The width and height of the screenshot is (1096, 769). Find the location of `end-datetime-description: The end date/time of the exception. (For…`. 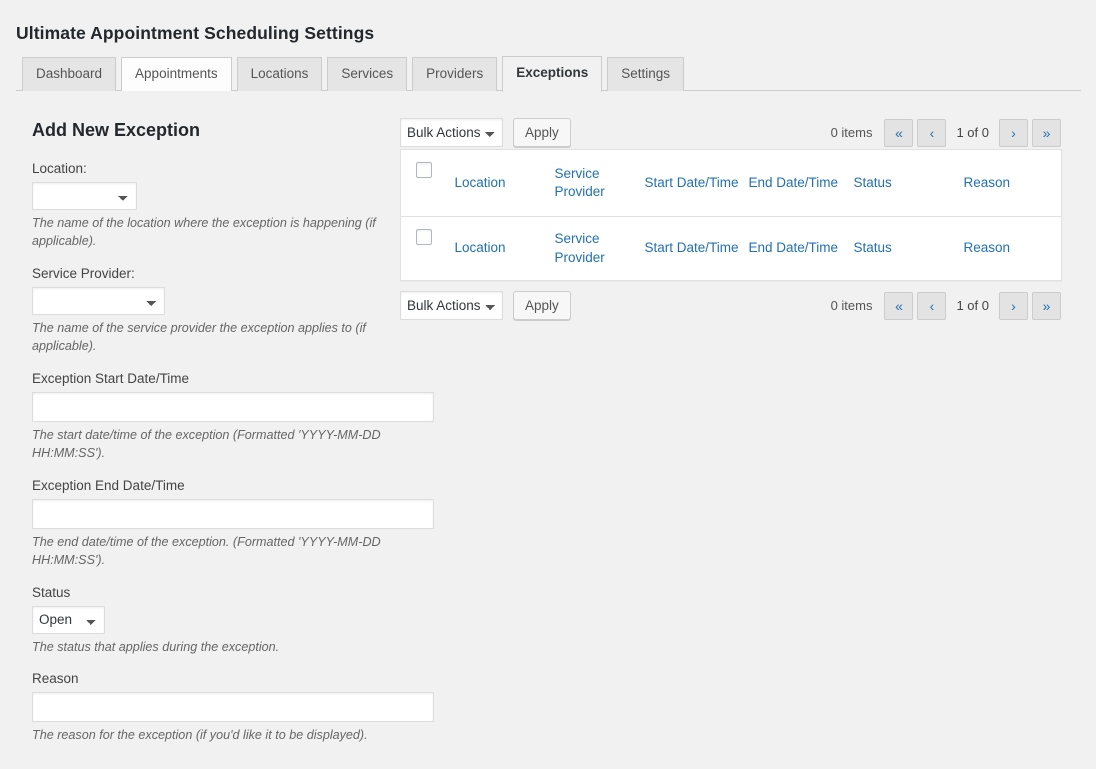

end-datetime-description: The end date/time of the exception. (For… is located at coordinates (206, 551).